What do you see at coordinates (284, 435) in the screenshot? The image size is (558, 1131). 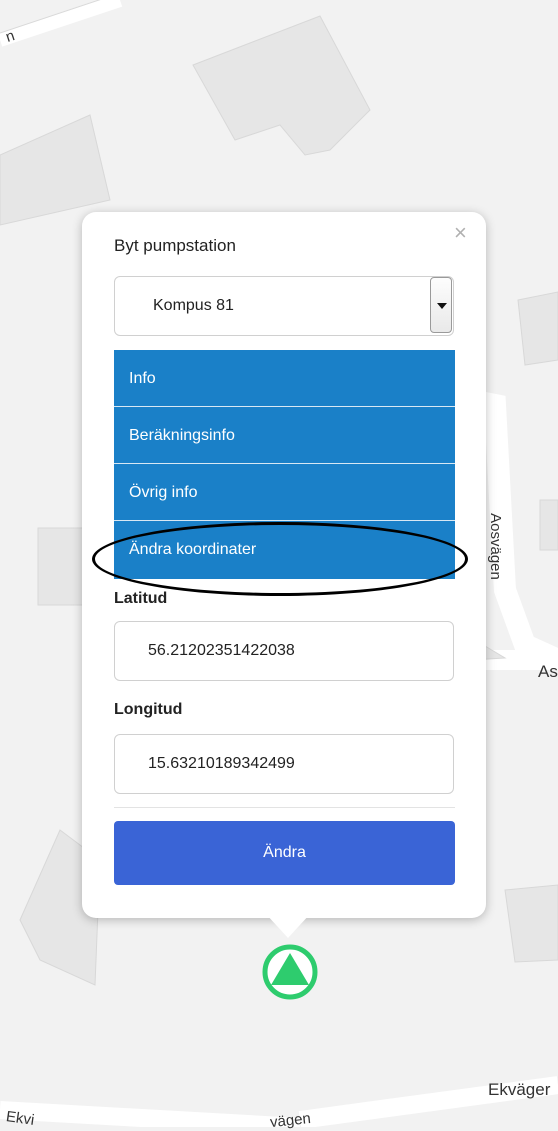 I see `menu-item-berakningsinfo: Beräkningsinfo` at bounding box center [284, 435].